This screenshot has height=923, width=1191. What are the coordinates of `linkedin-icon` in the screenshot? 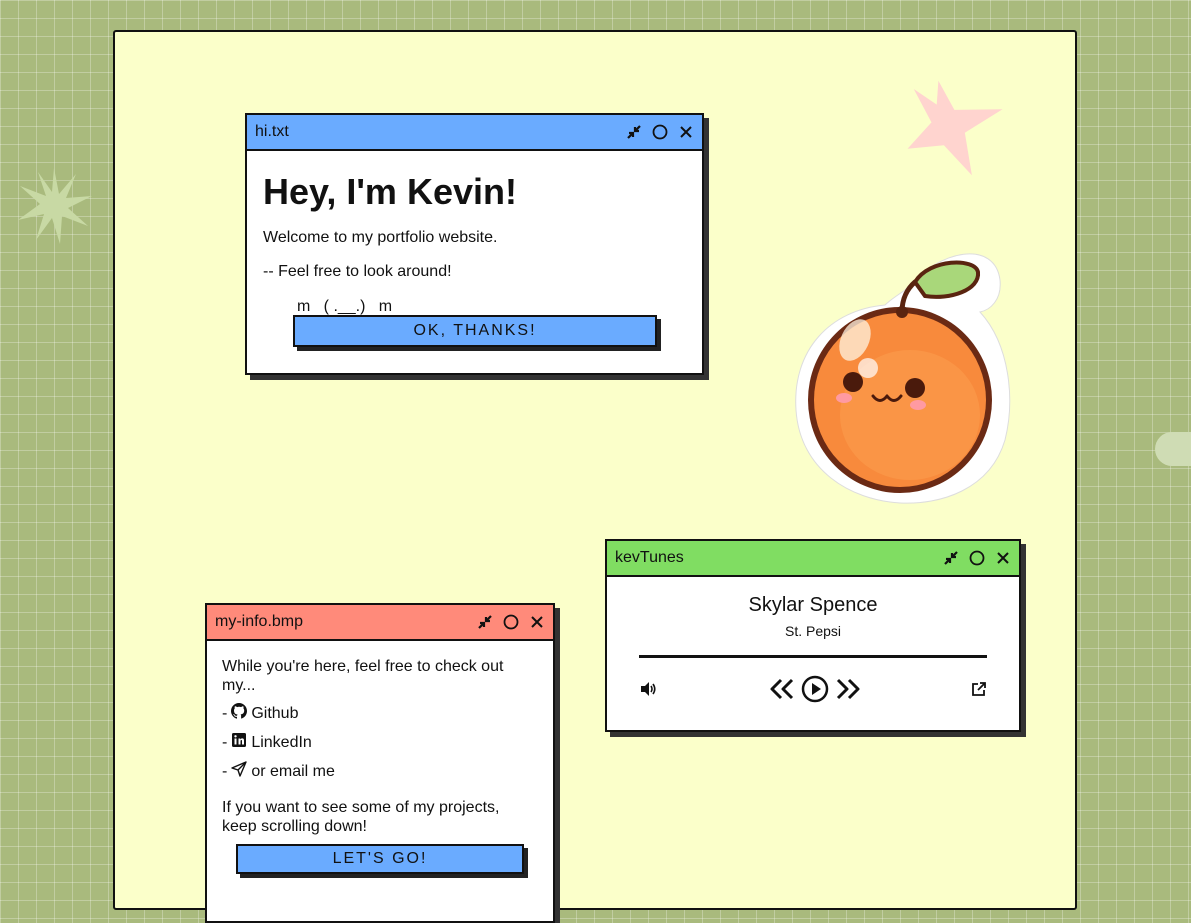 It's located at (239, 742).